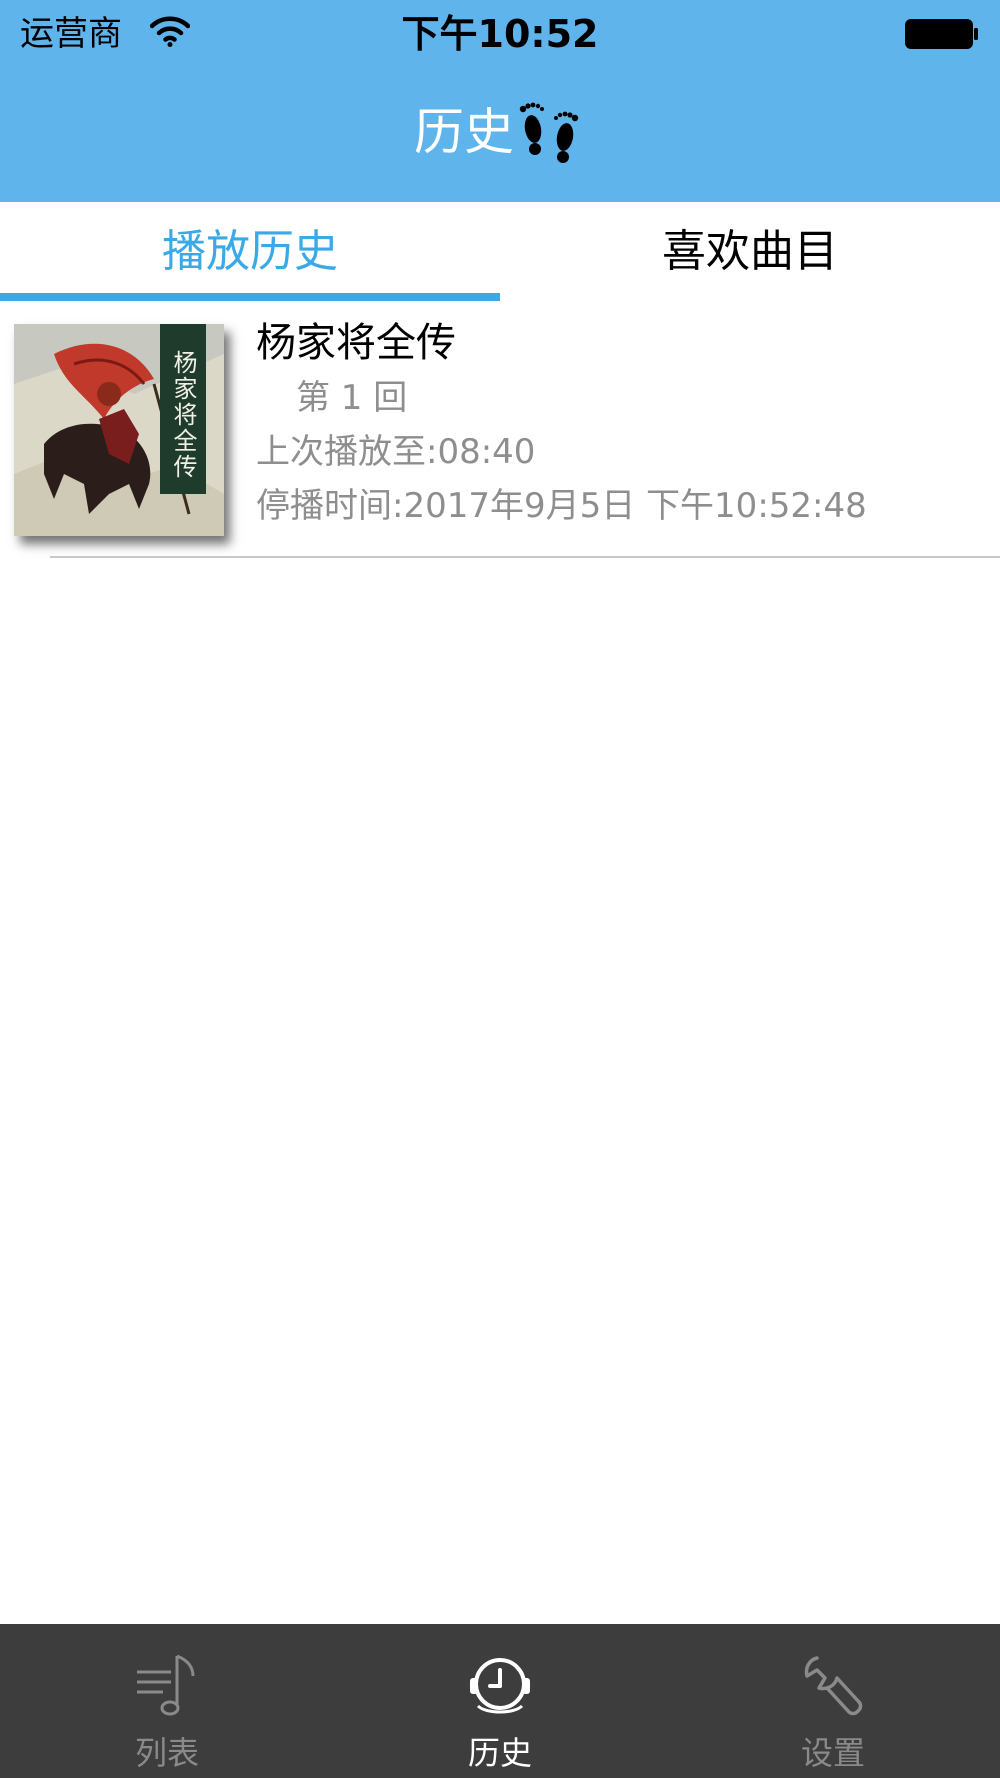 Image resolution: width=1000 pixels, height=1778 pixels. I want to click on tab-bar: 列表 历史 设置, so click(500, 1701).